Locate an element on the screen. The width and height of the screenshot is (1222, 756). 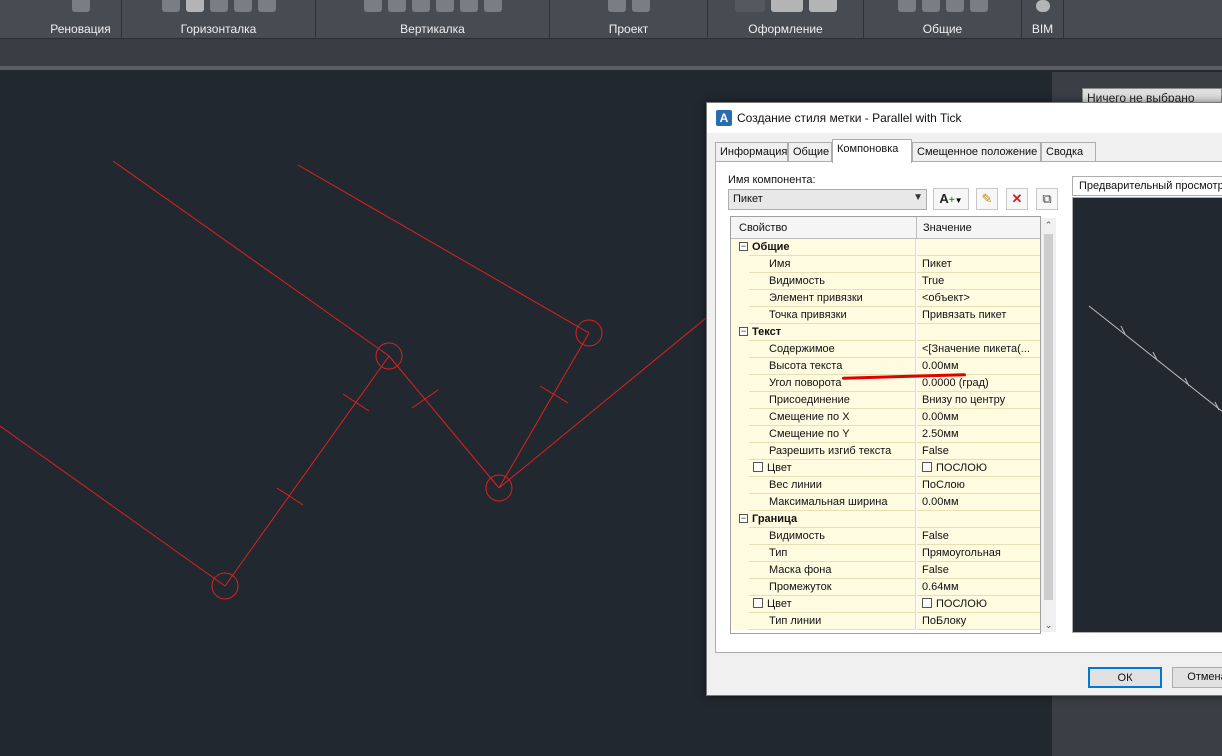
delete-icon: ✕ is located at coordinates (1017, 198).